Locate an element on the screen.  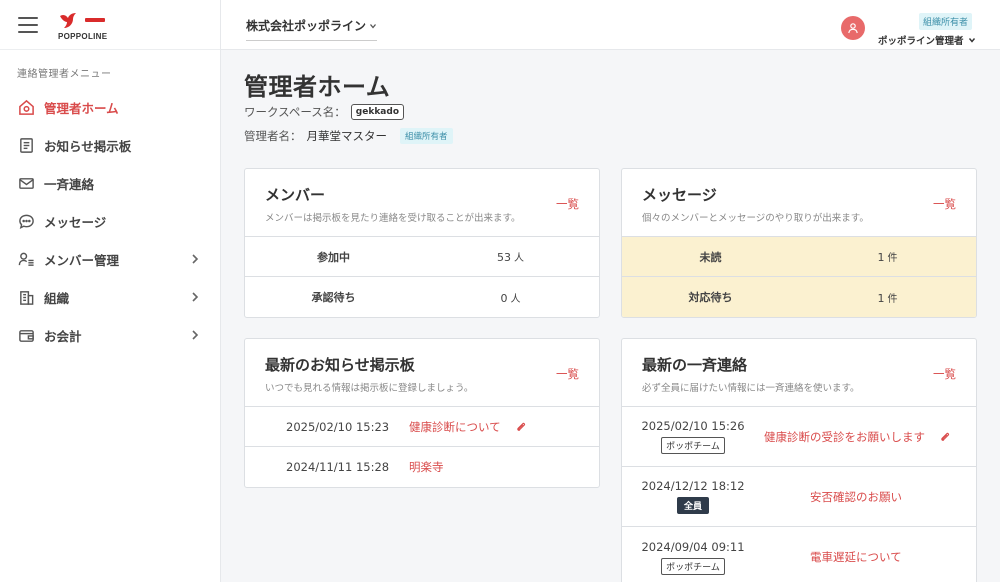
messages-list-link: 一覧 is located at coordinates (944, 204).